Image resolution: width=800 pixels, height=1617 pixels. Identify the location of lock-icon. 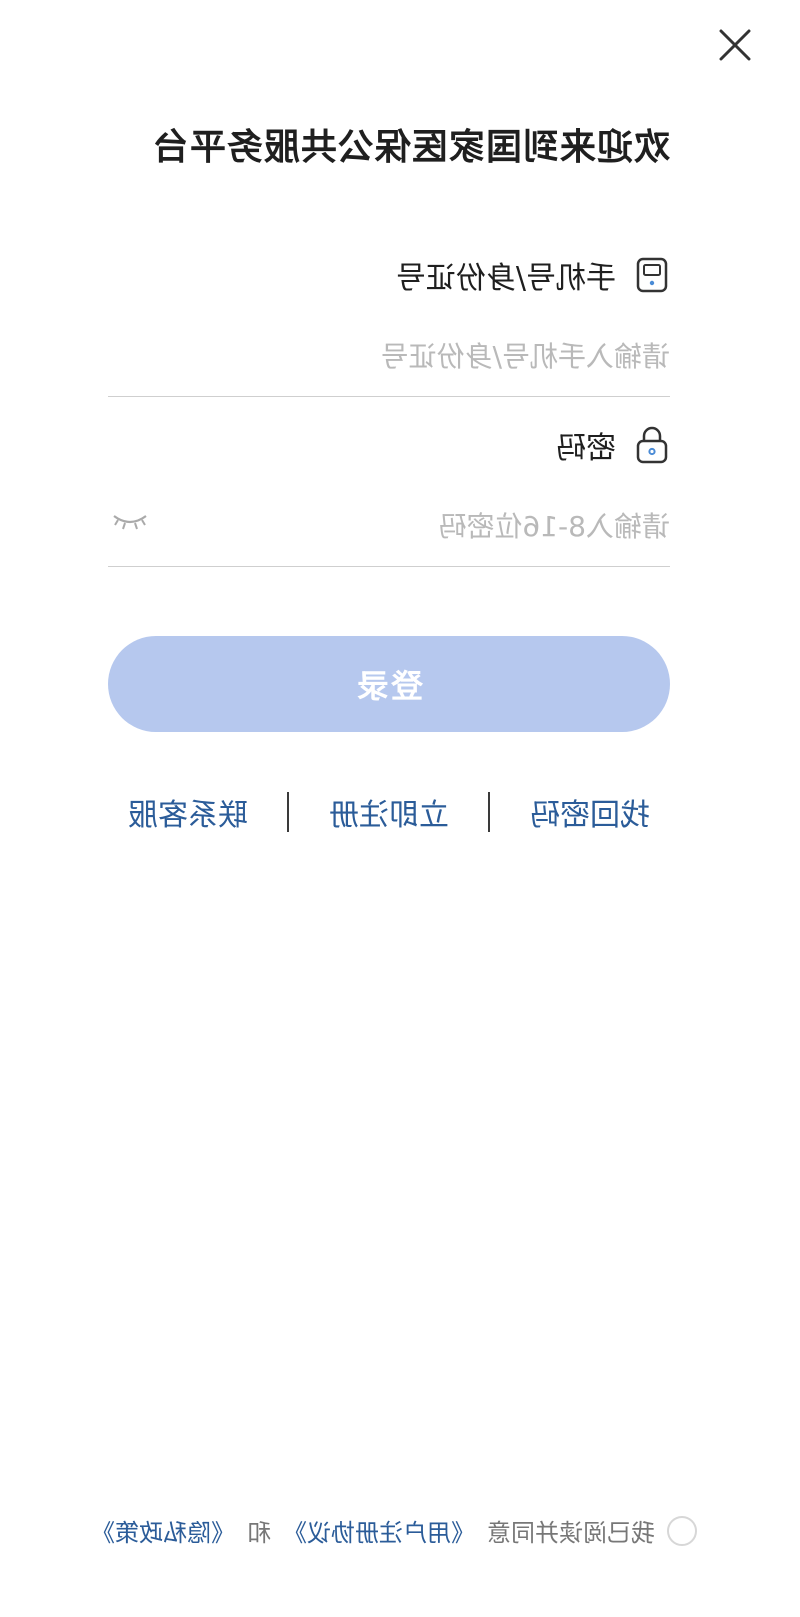
(652, 445).